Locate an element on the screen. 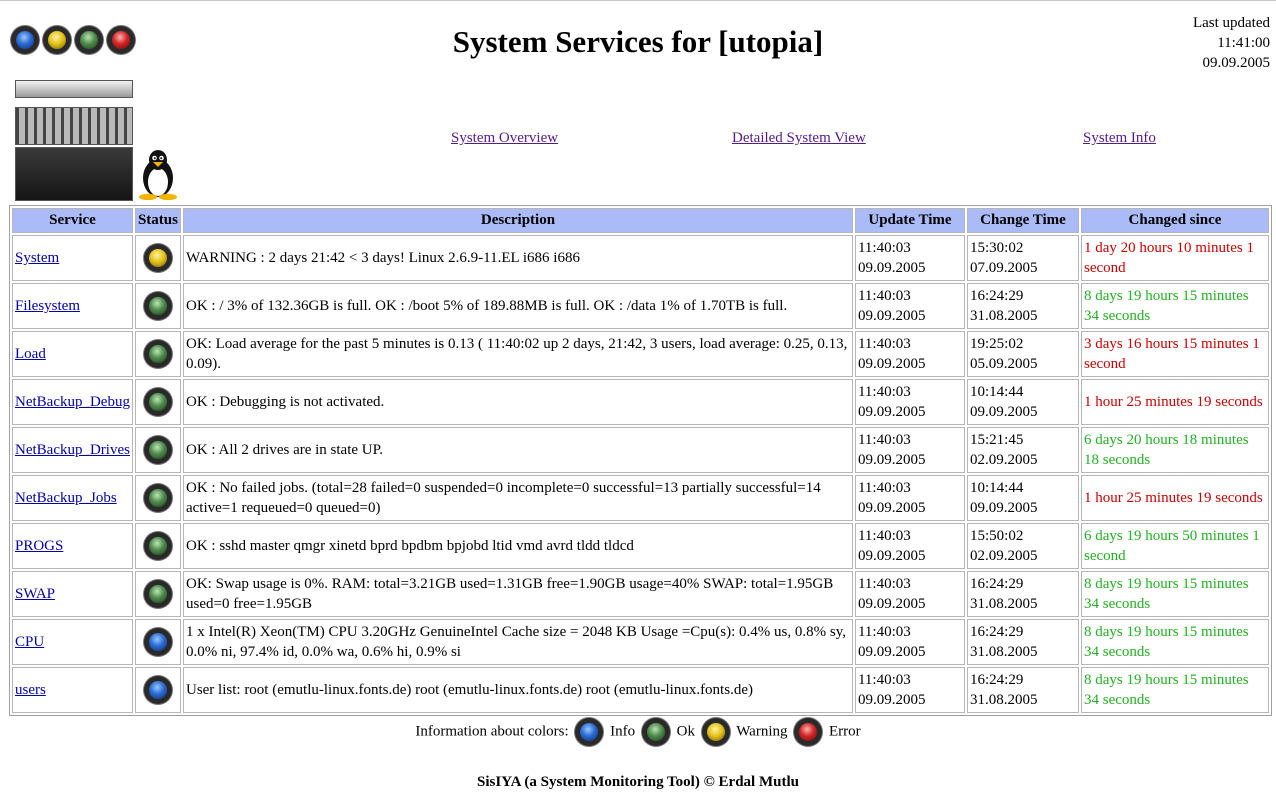 This screenshot has height=796, width=1276. description-cell: OK : Debugging is not activated. is located at coordinates (517, 402).